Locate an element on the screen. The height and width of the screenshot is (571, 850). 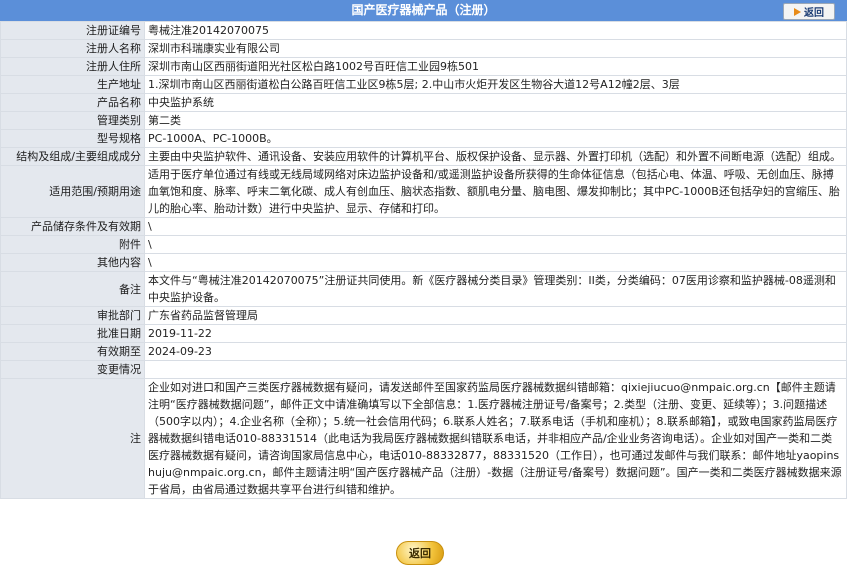
back-button-bottom-label: 返回 is located at coordinates (420, 553).